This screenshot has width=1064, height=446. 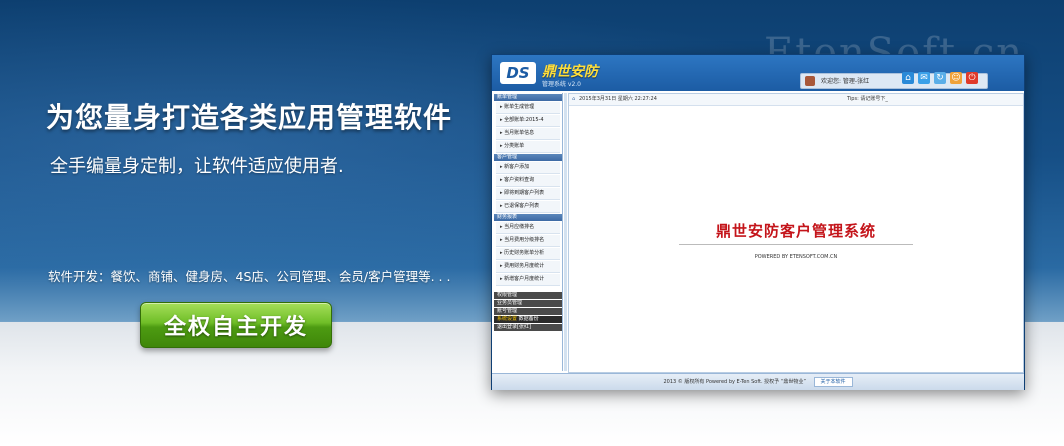 What do you see at coordinates (833, 382) in the screenshot?
I see `about-link: 关于本软件` at bounding box center [833, 382].